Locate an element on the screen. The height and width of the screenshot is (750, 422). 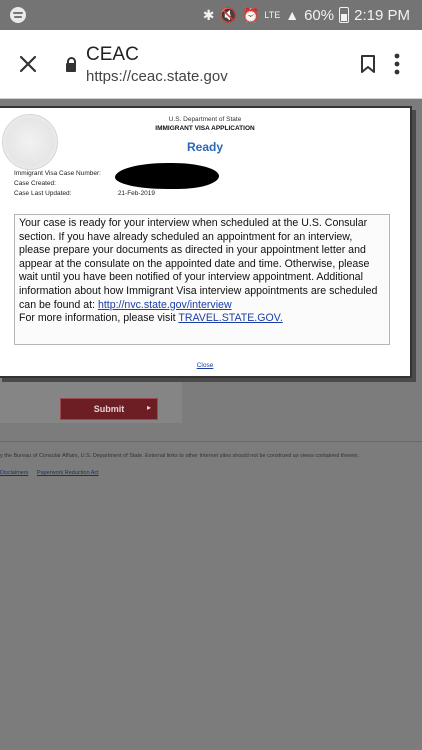
browser-toolbar: CEAC https://ceac.state.gov is located at coordinates (211, 64).